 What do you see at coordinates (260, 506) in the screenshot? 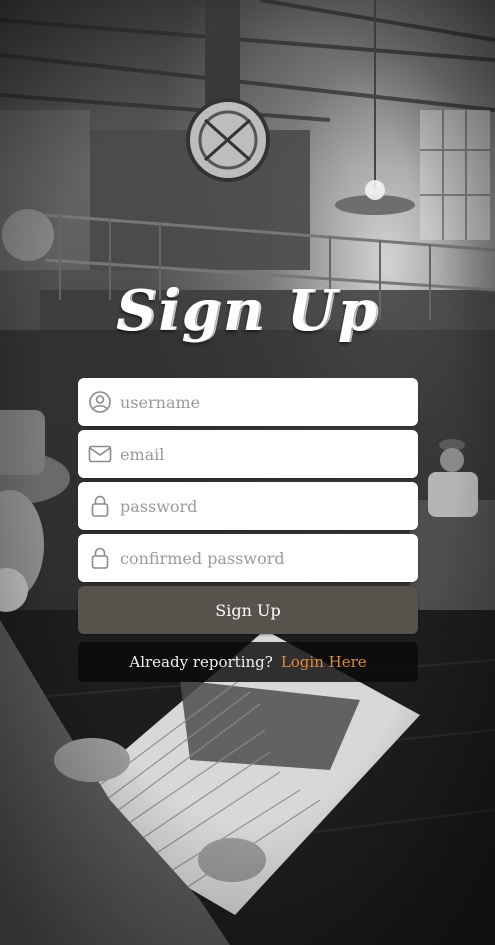
I see `password-input` at bounding box center [260, 506].